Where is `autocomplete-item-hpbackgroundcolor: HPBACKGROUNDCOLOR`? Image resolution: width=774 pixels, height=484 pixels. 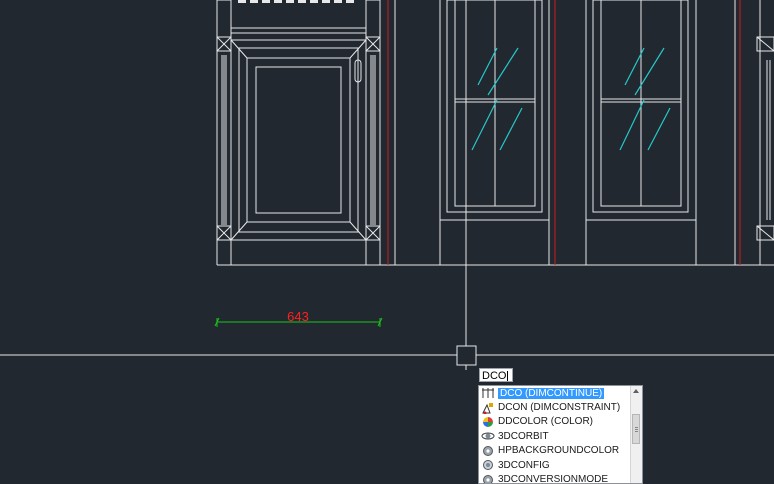 autocomplete-item-hpbackgroundcolor: HPBACKGROUNDCOLOR is located at coordinates (555, 451).